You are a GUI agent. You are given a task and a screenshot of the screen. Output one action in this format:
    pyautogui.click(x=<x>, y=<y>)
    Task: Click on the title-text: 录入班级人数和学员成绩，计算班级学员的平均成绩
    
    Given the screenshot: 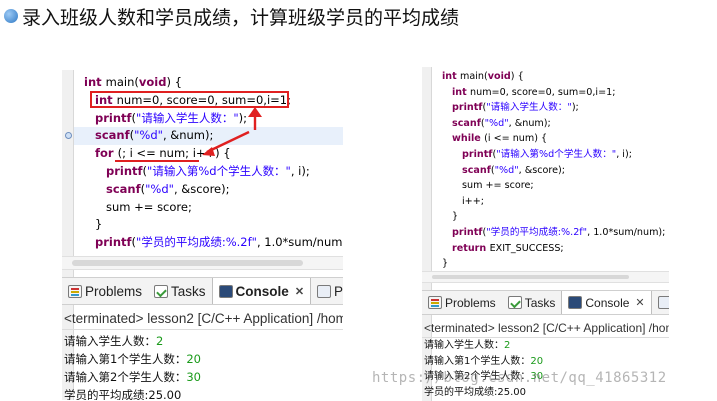 What is the action you would take?
    pyautogui.click(x=241, y=17)
    